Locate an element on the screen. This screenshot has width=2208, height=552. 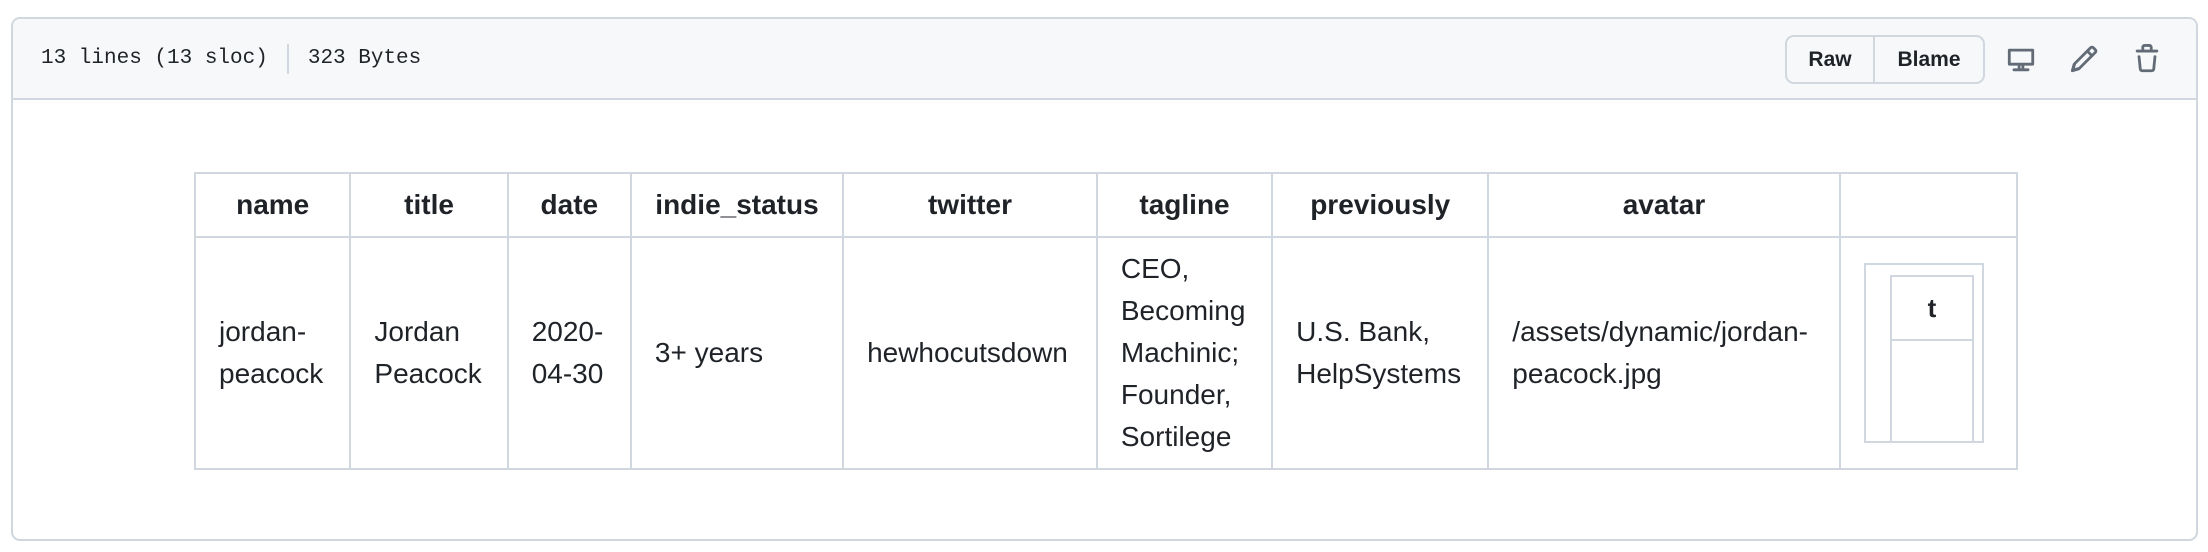
table-cell-name: jordan-peacock is located at coordinates (273, 353).